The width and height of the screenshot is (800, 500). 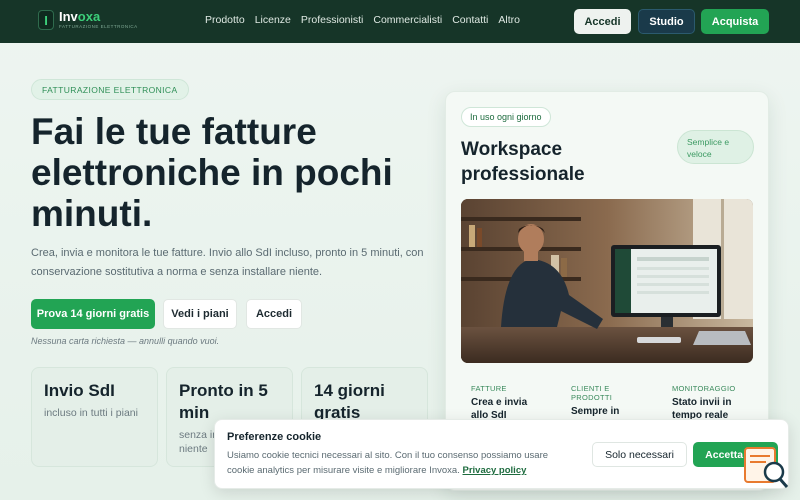 I want to click on brand-tagline: FATTURAZIONE ELETTRONICA, so click(x=98, y=26).